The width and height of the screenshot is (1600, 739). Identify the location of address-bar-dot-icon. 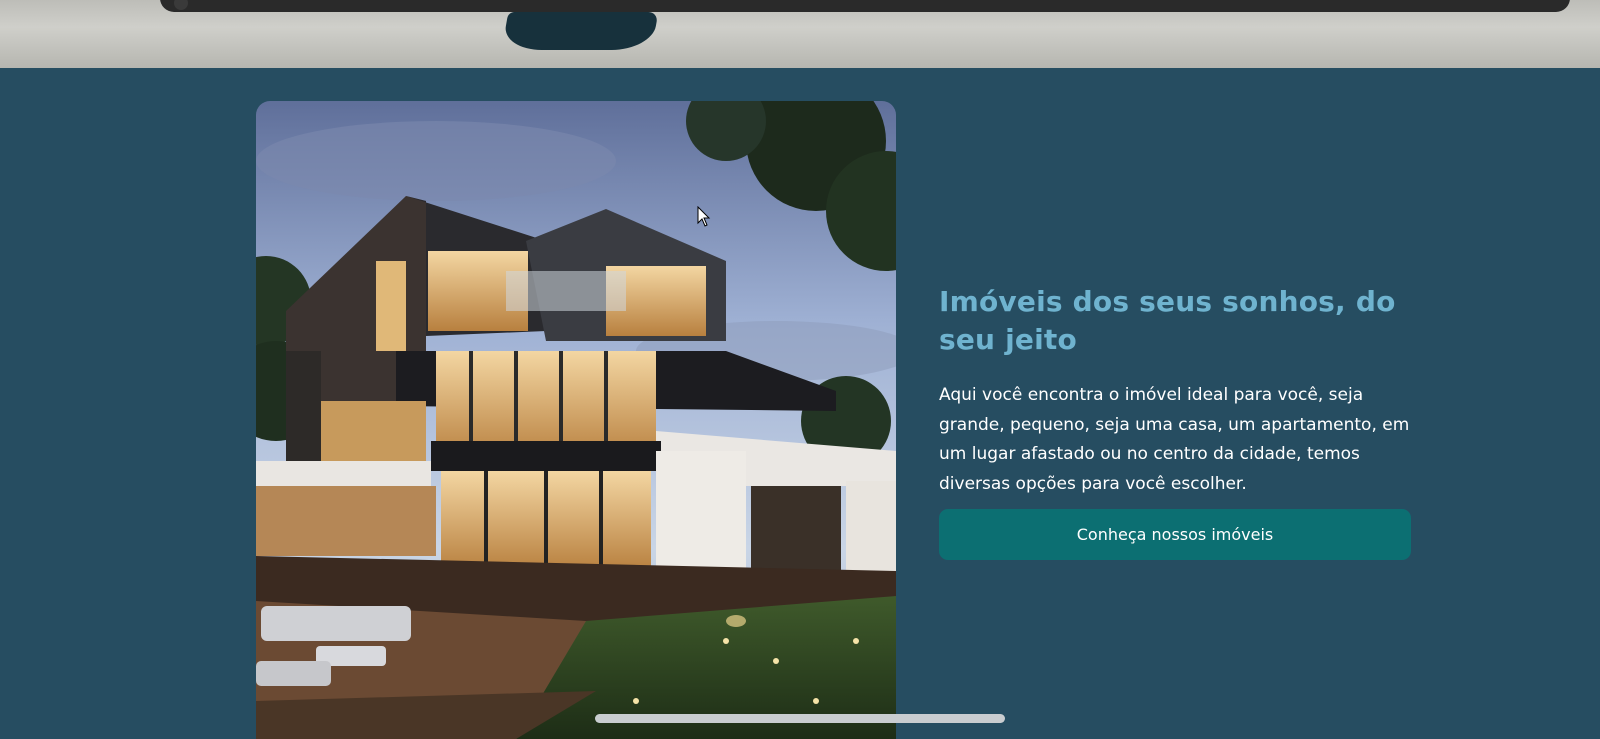
(181, 5).